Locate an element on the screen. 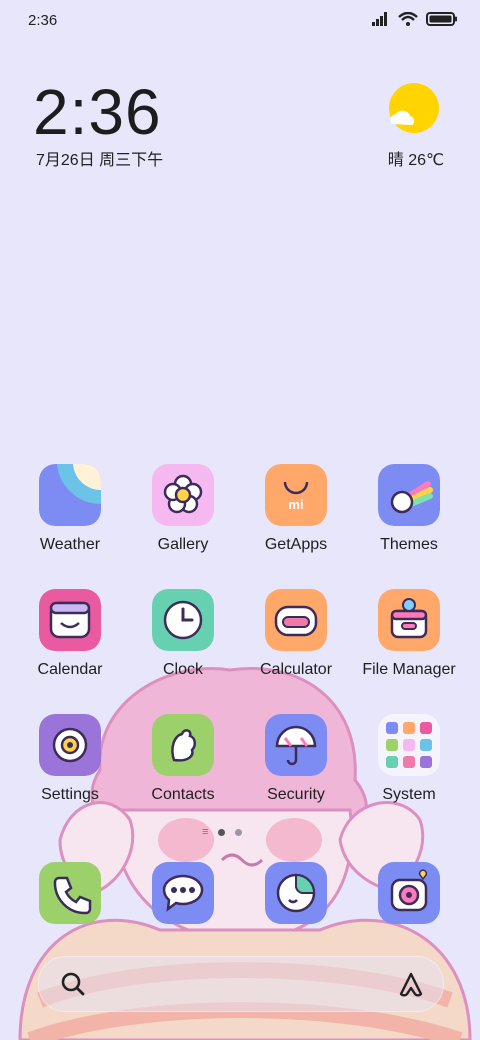  app-label-settings: Settings is located at coordinates (70, 794).